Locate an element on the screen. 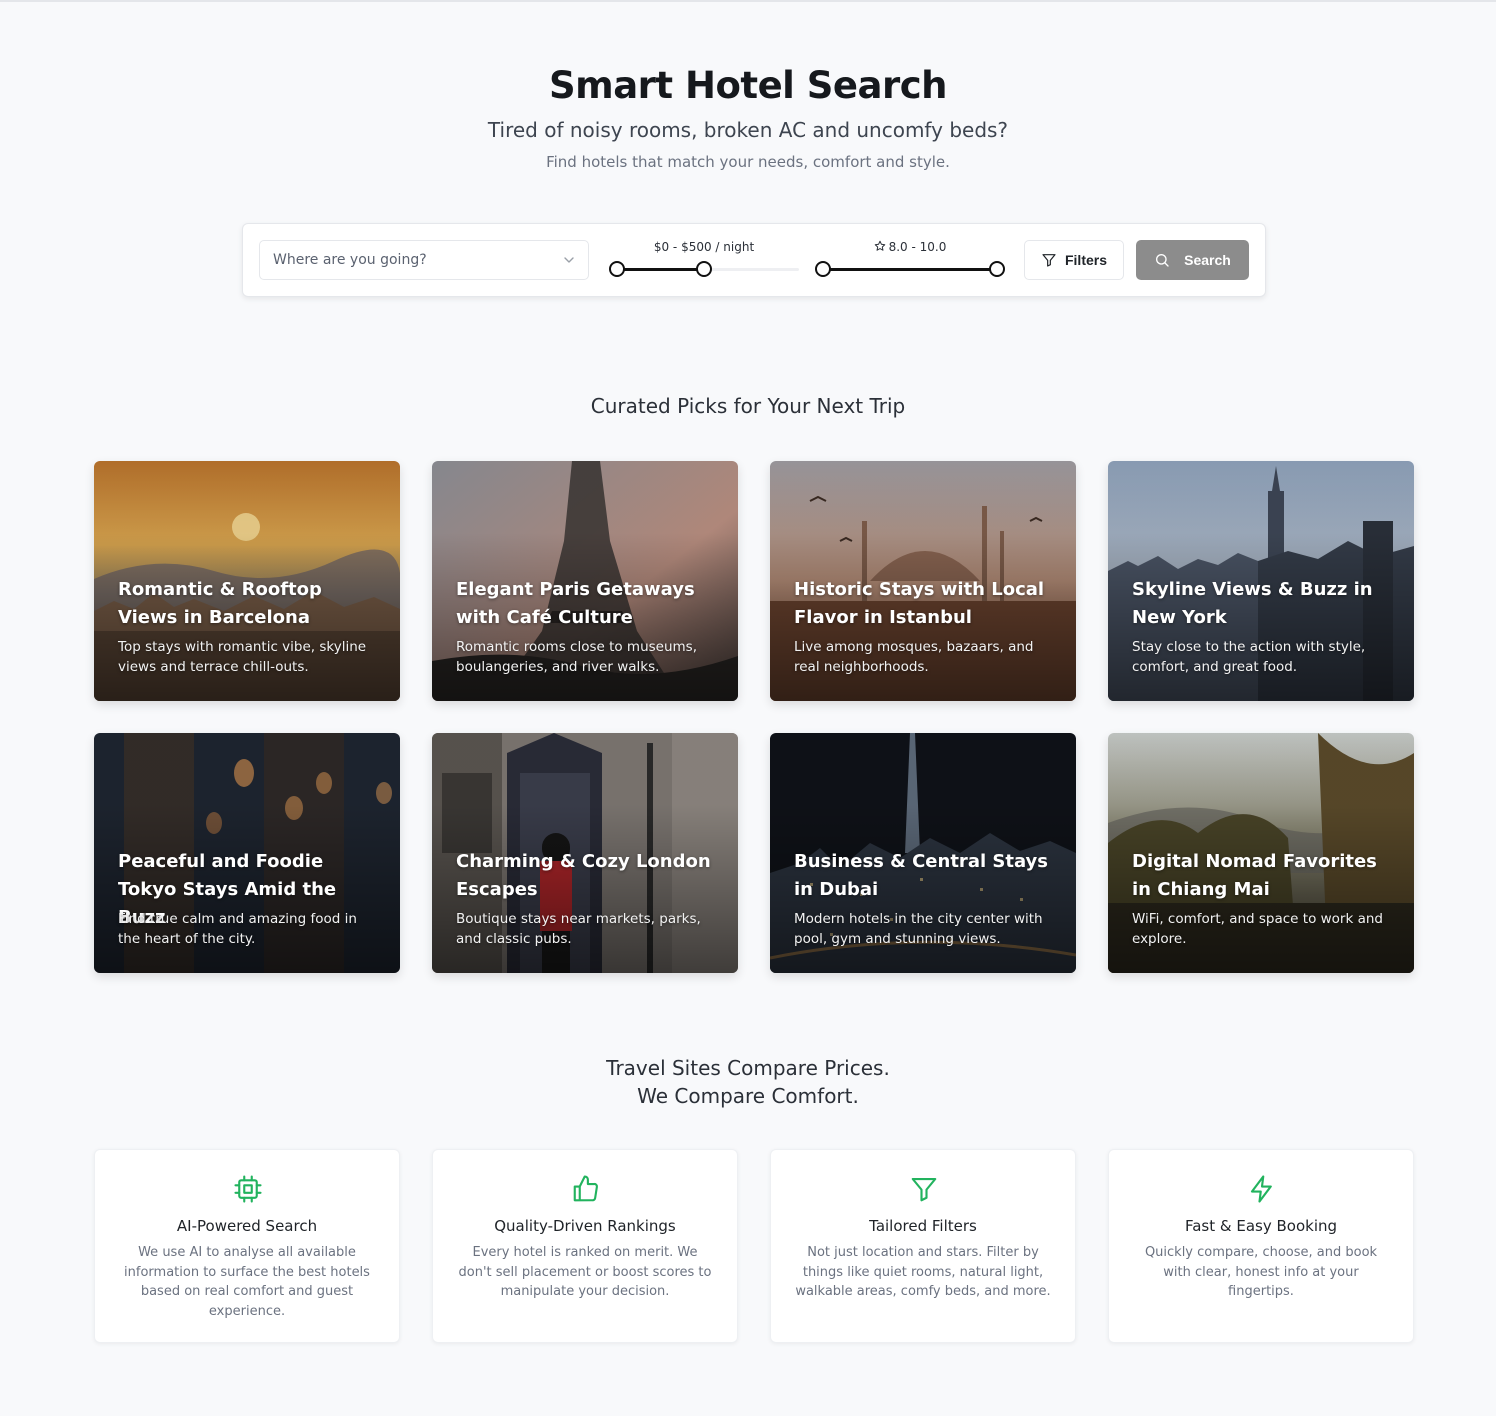  filters-button: Filters is located at coordinates (1074, 260).